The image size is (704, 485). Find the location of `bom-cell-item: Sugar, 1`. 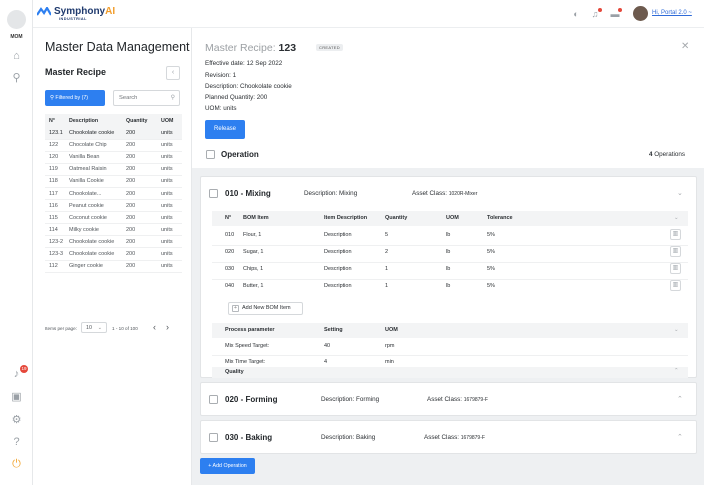

bom-cell-item: Sugar, 1 is located at coordinates (253, 252).